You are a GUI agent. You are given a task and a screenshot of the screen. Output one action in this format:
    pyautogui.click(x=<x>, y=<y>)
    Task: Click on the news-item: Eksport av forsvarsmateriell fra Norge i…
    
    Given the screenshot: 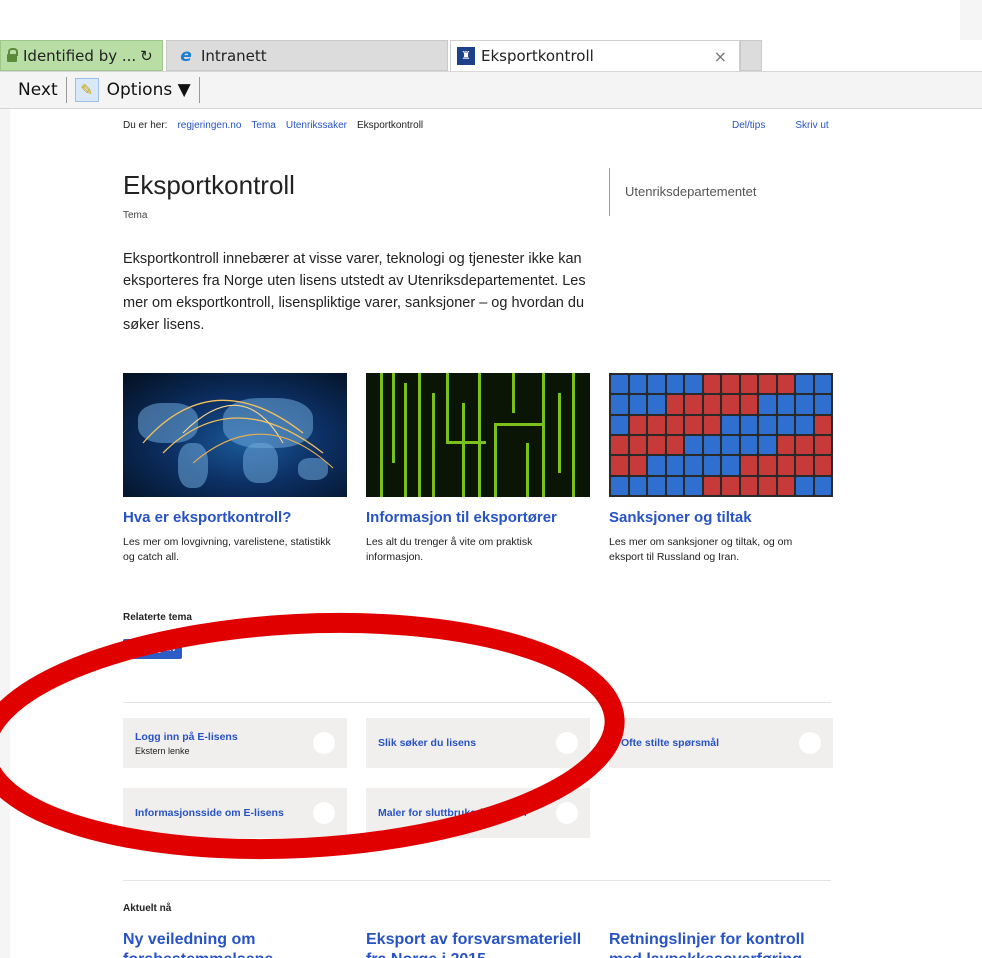 What is the action you would take?
    pyautogui.click(x=478, y=944)
    